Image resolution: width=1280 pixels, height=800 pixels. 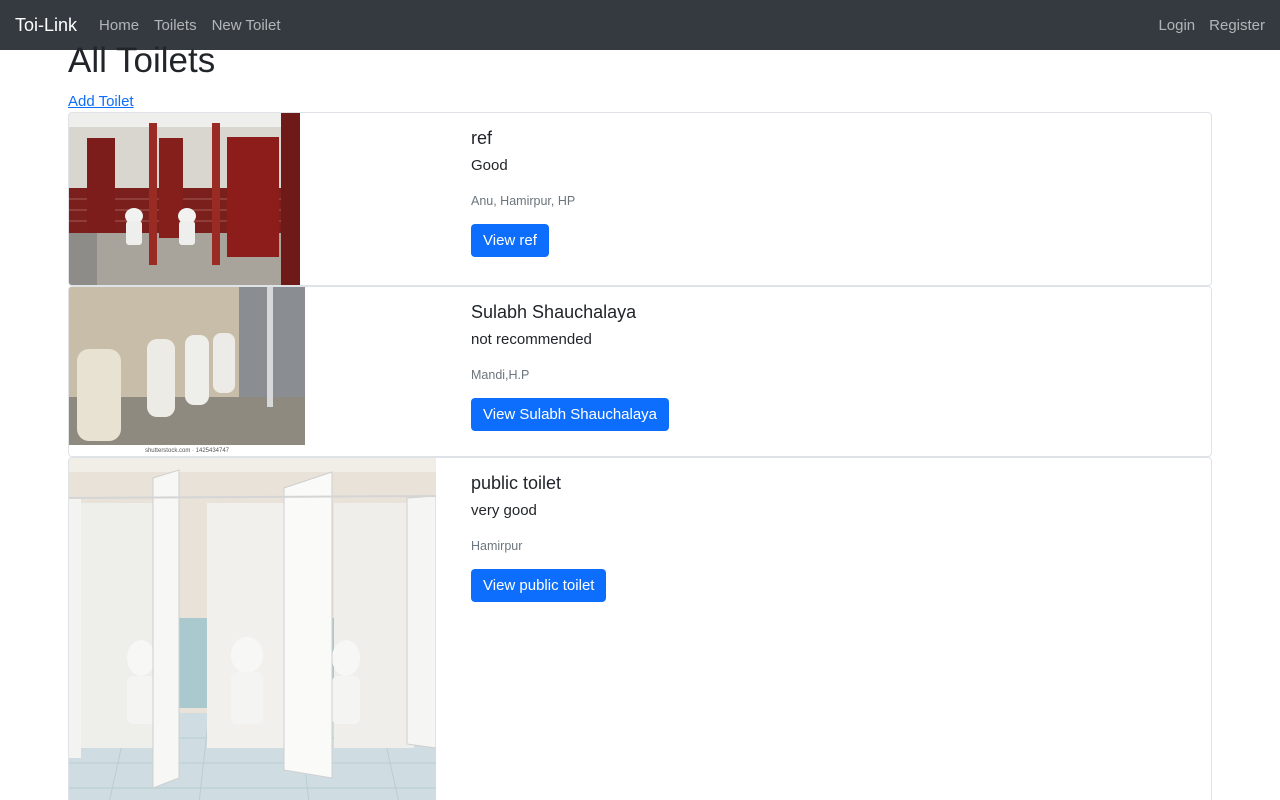 What do you see at coordinates (187, 450) in the screenshot?
I see `image-caption: shutterstock.com · 1425434747` at bounding box center [187, 450].